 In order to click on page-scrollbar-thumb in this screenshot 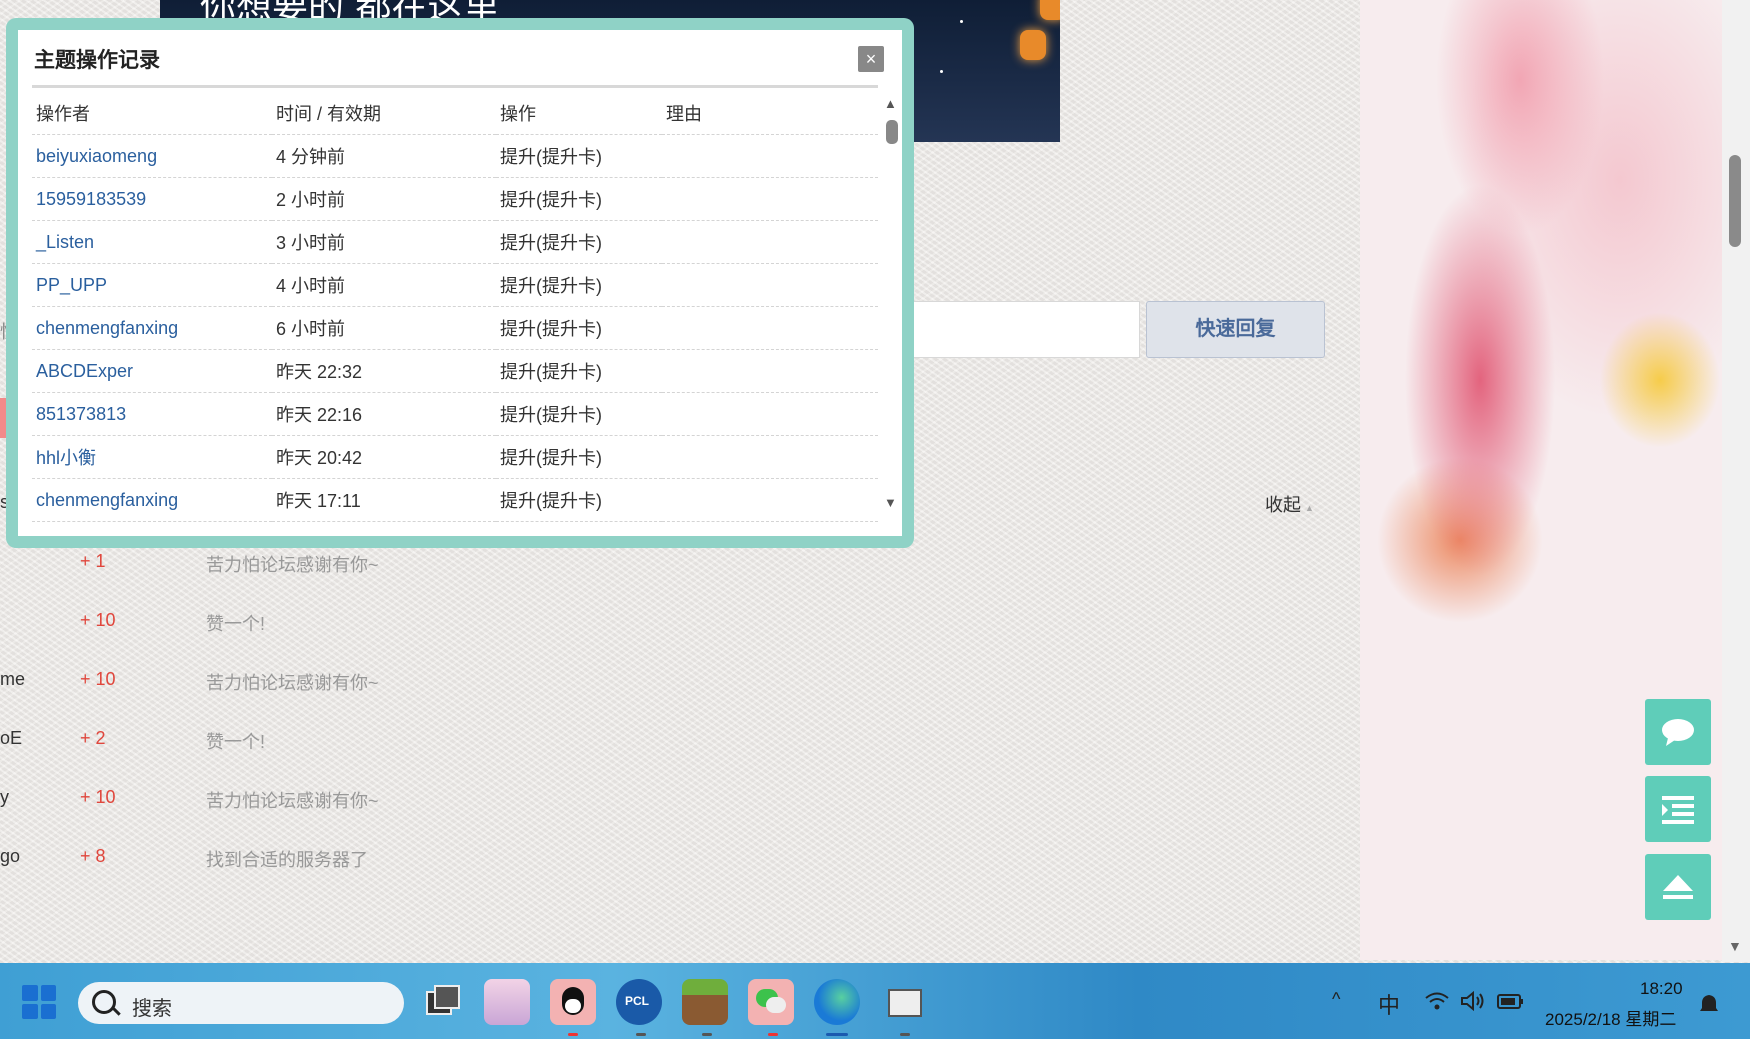, I will do `click(1735, 201)`.